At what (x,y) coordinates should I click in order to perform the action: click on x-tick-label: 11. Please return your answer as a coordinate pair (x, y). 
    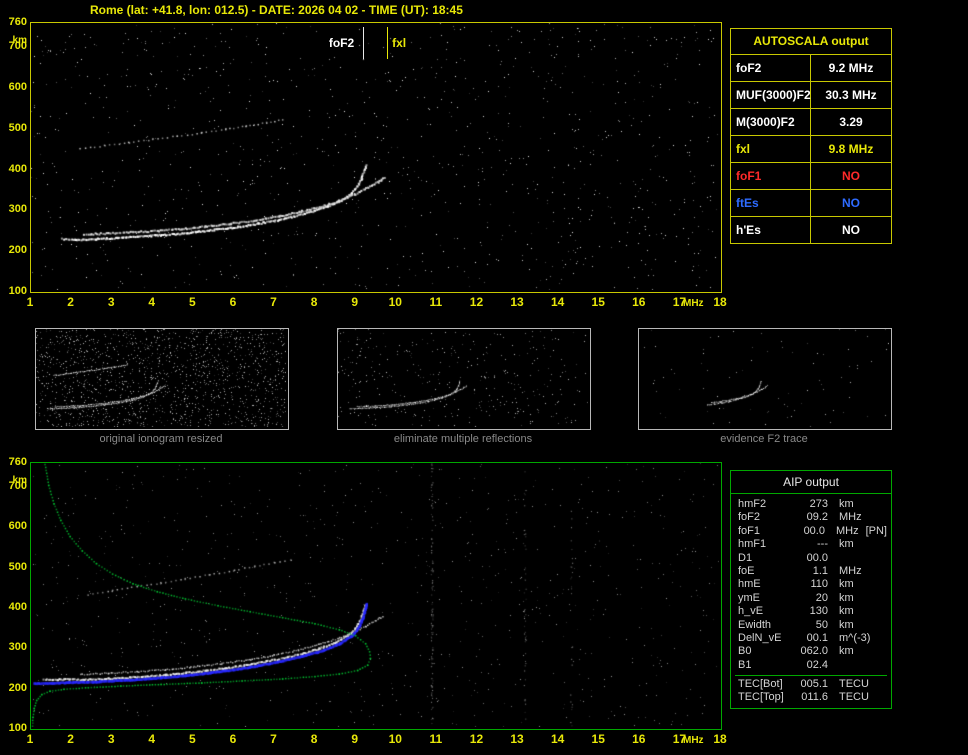
    Looking at the image, I should click on (436, 302).